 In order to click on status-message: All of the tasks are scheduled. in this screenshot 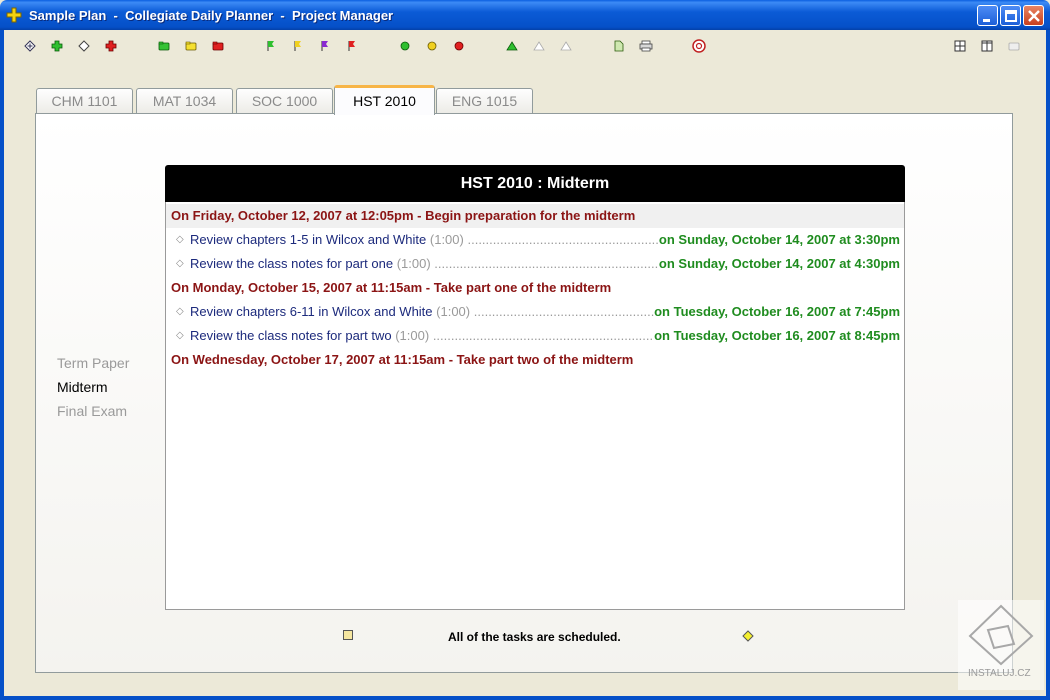, I will do `click(534, 637)`.